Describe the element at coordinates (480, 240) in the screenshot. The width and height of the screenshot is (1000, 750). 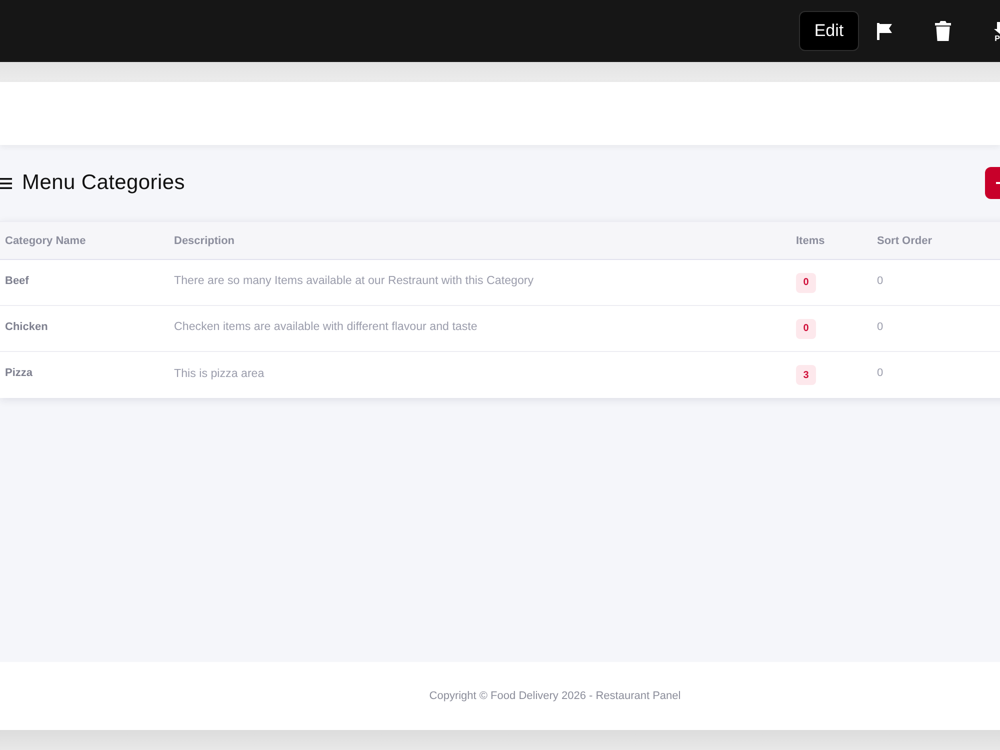
I see `column-header: Description` at that location.